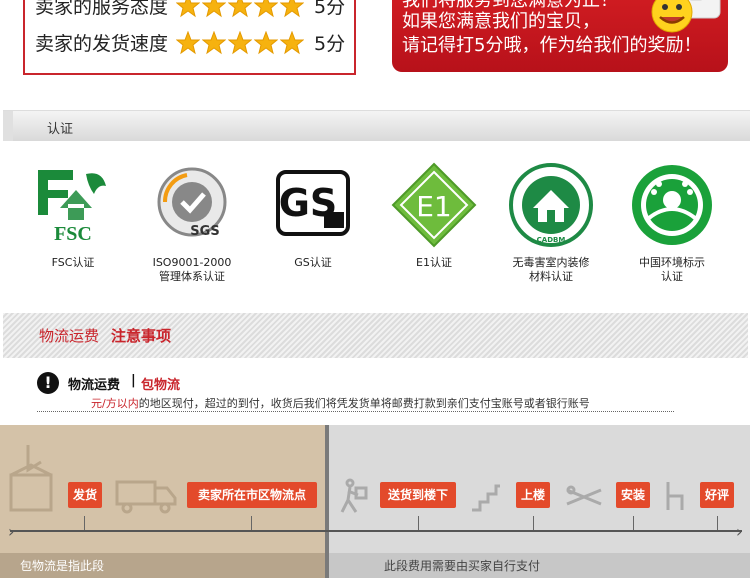  What do you see at coordinates (501, 21) in the screenshot?
I see `banner-line-2: 如果您满意我们的宝贝，` at bounding box center [501, 21].